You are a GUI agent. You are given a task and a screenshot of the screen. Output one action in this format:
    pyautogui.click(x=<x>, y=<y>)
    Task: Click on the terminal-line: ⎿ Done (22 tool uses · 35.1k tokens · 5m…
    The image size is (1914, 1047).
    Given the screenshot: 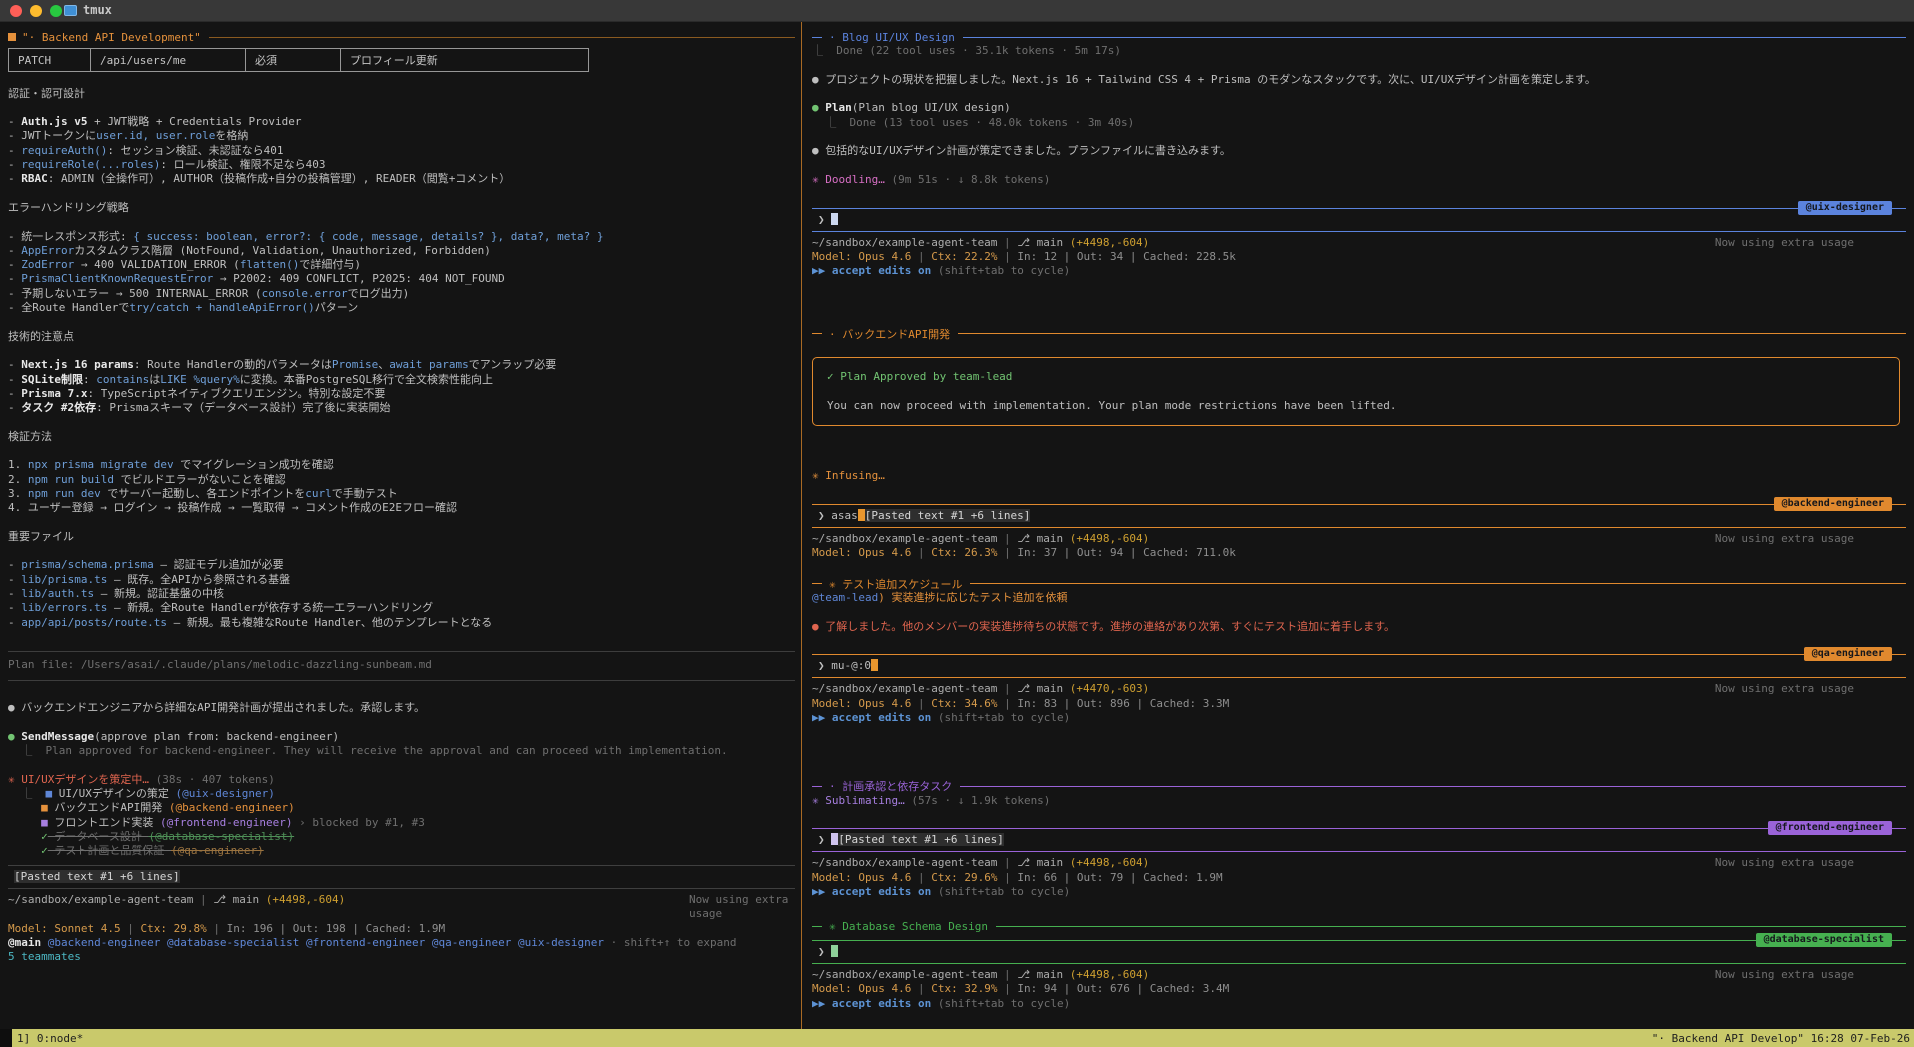 What is the action you would take?
    pyautogui.click(x=967, y=51)
    